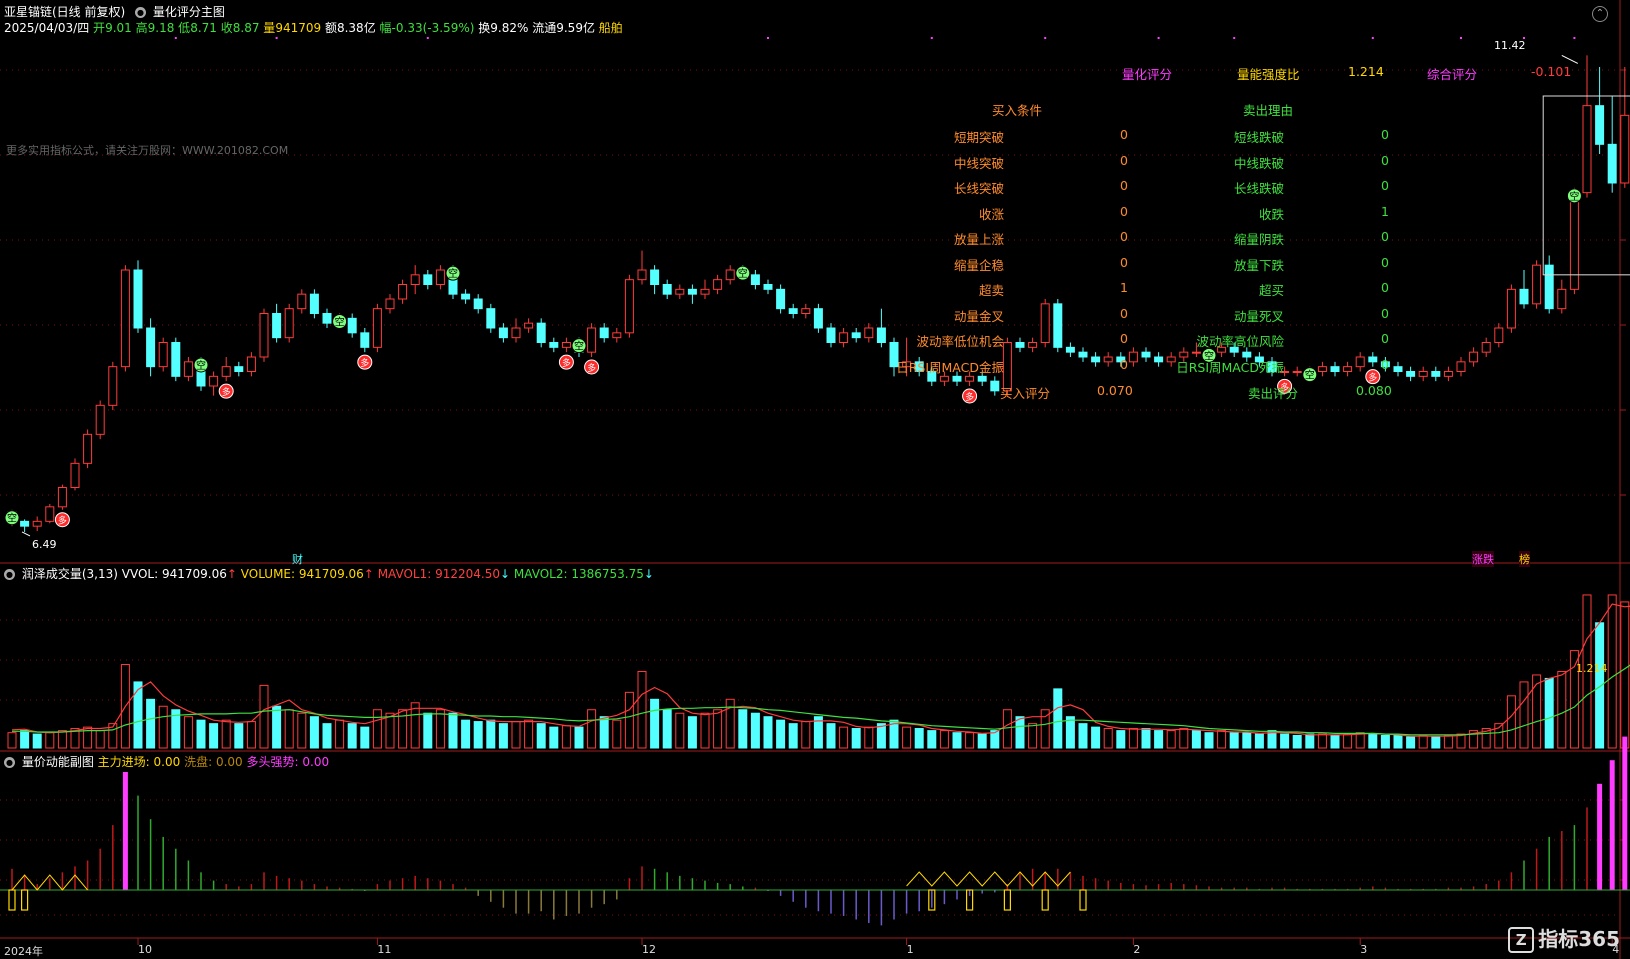  What do you see at coordinates (1579, 938) in the screenshot?
I see `logo-text: 指标365` at bounding box center [1579, 938].